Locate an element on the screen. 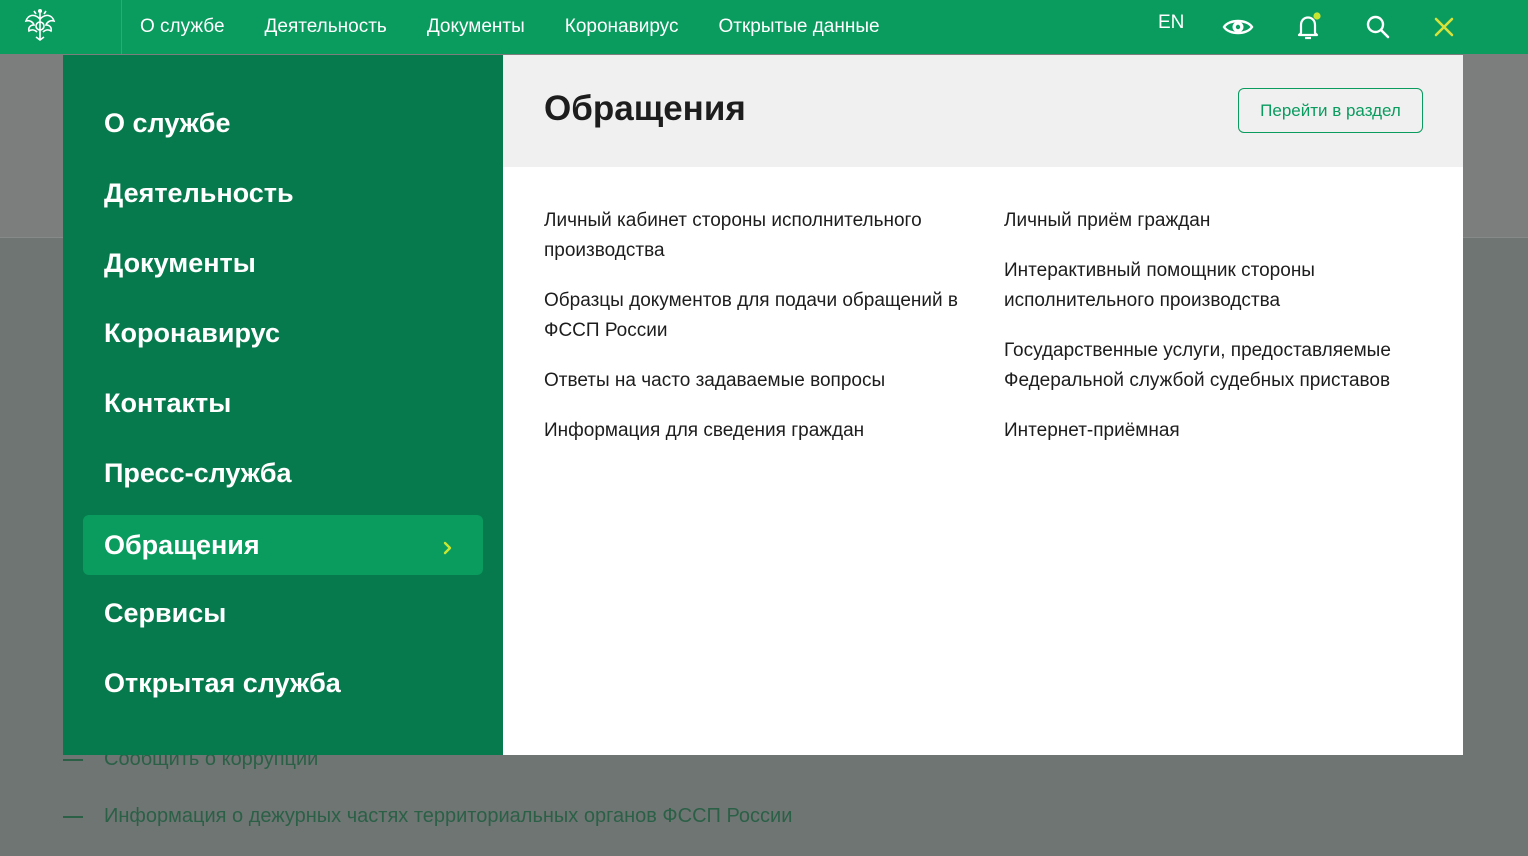  top-nav-item-about: О службе is located at coordinates (182, 27).